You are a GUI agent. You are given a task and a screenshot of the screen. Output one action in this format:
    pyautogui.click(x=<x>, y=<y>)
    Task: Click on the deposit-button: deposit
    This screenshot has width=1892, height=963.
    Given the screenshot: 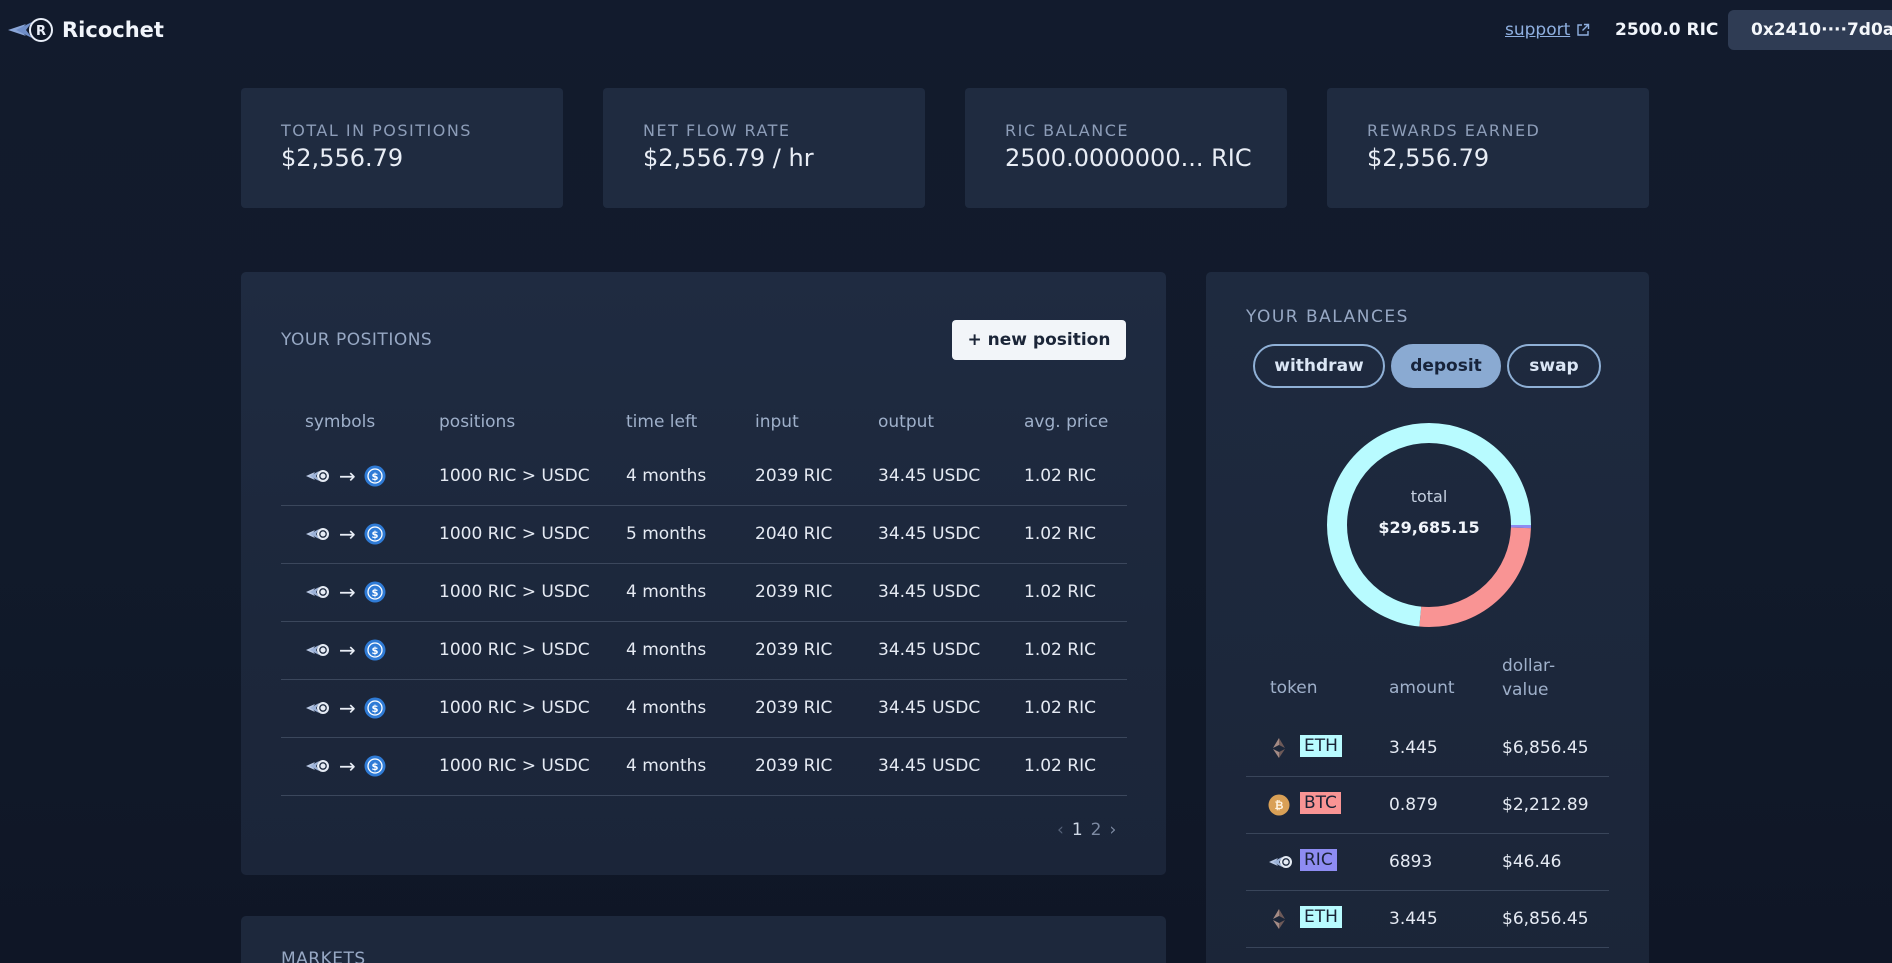 What is the action you would take?
    pyautogui.click(x=1446, y=366)
    